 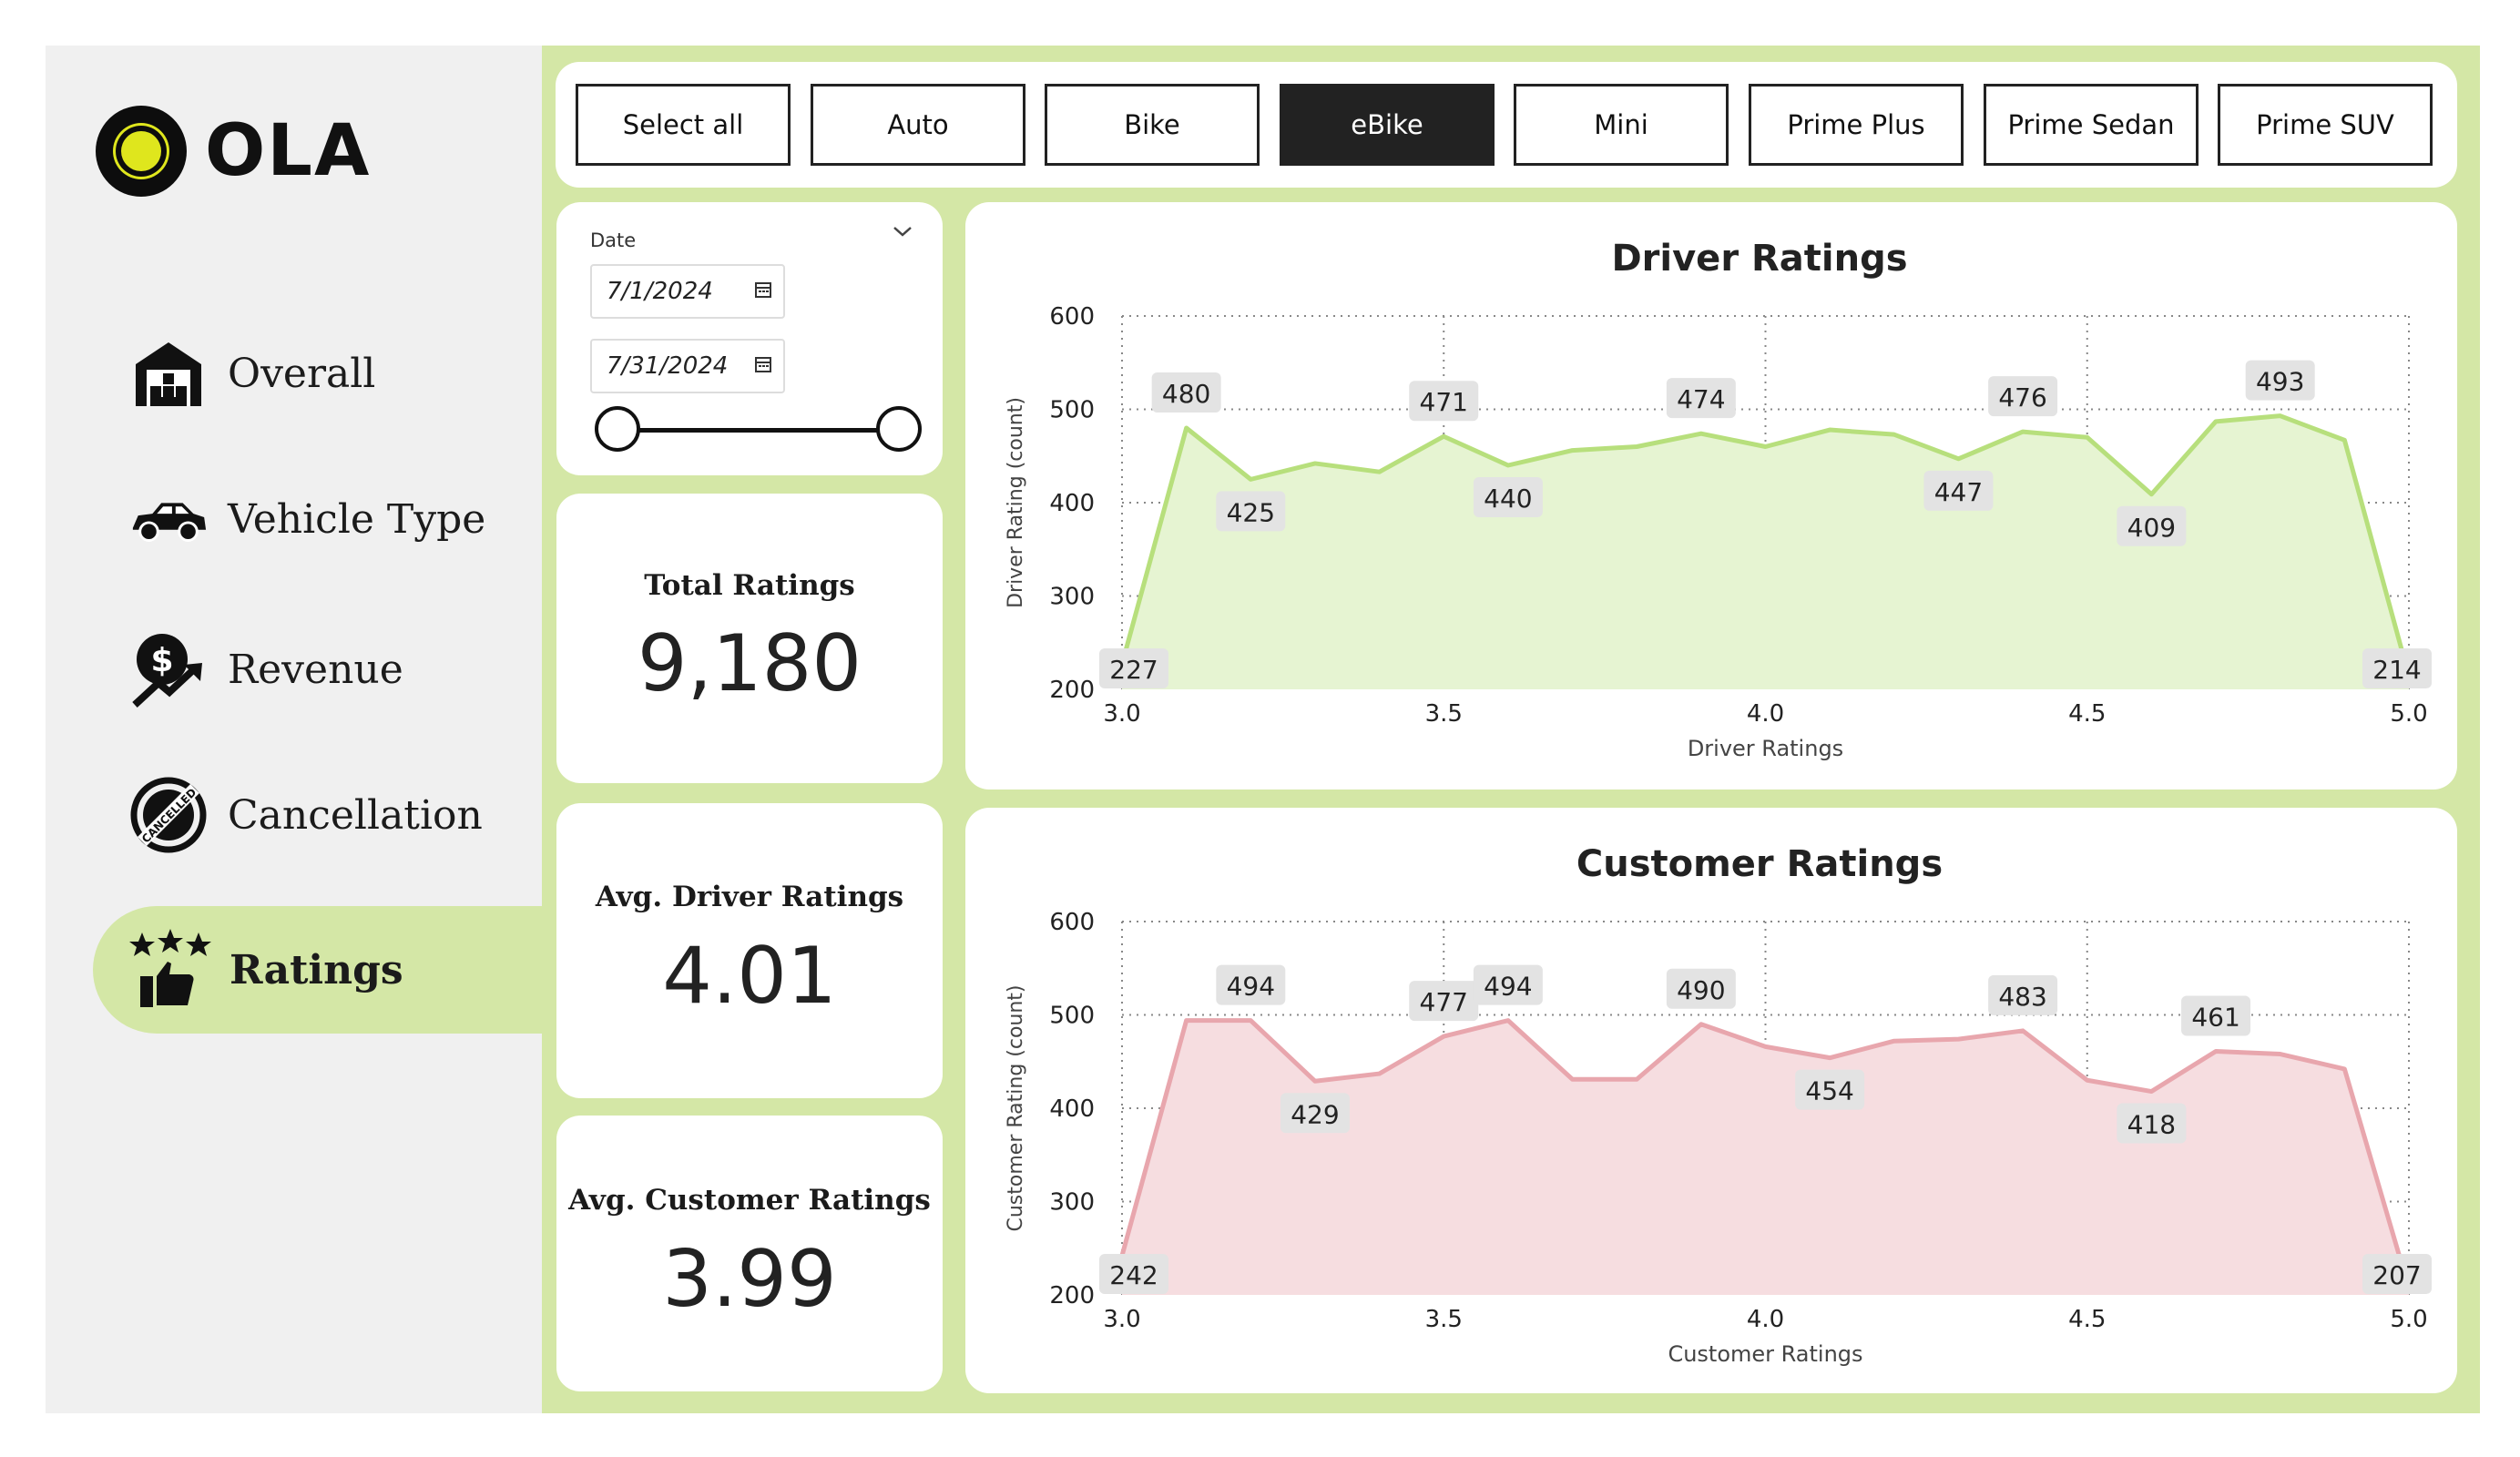 I want to click on data-label: 461, so click(x=2215, y=1017).